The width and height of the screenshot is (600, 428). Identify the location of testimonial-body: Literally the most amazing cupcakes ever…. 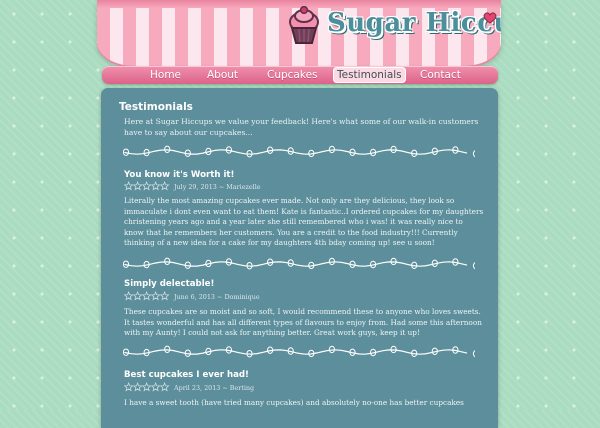
(304, 222).